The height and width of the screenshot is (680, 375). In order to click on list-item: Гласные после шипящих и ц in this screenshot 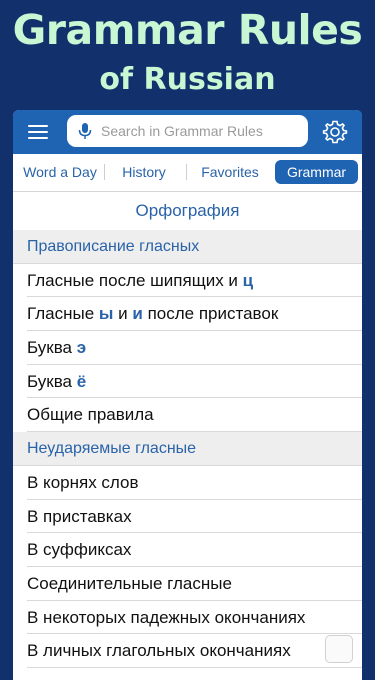, I will do `click(187, 281)`.